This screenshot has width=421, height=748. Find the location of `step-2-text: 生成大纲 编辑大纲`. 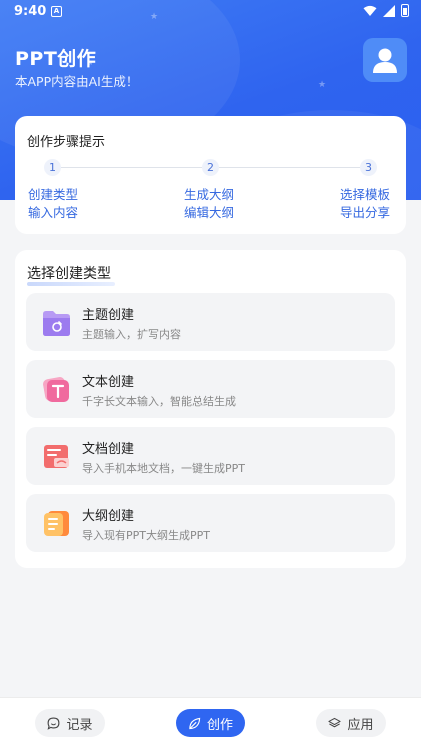

step-2-text: 生成大纲 编辑大纲 is located at coordinates (209, 204).